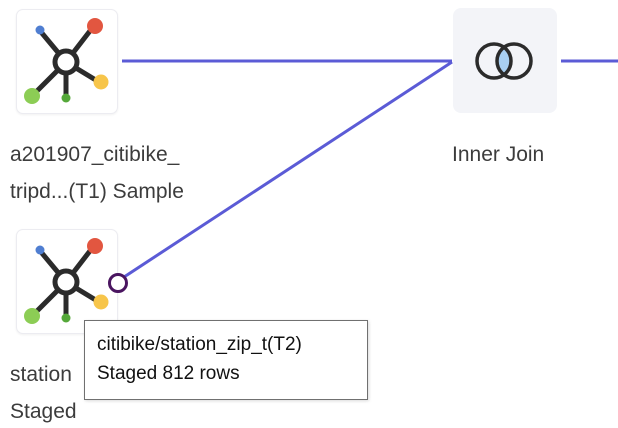 The height and width of the screenshot is (428, 618). Describe the element at coordinates (168, 373) in the screenshot. I see `tooltip-row-count: Staged 812 rows` at that location.